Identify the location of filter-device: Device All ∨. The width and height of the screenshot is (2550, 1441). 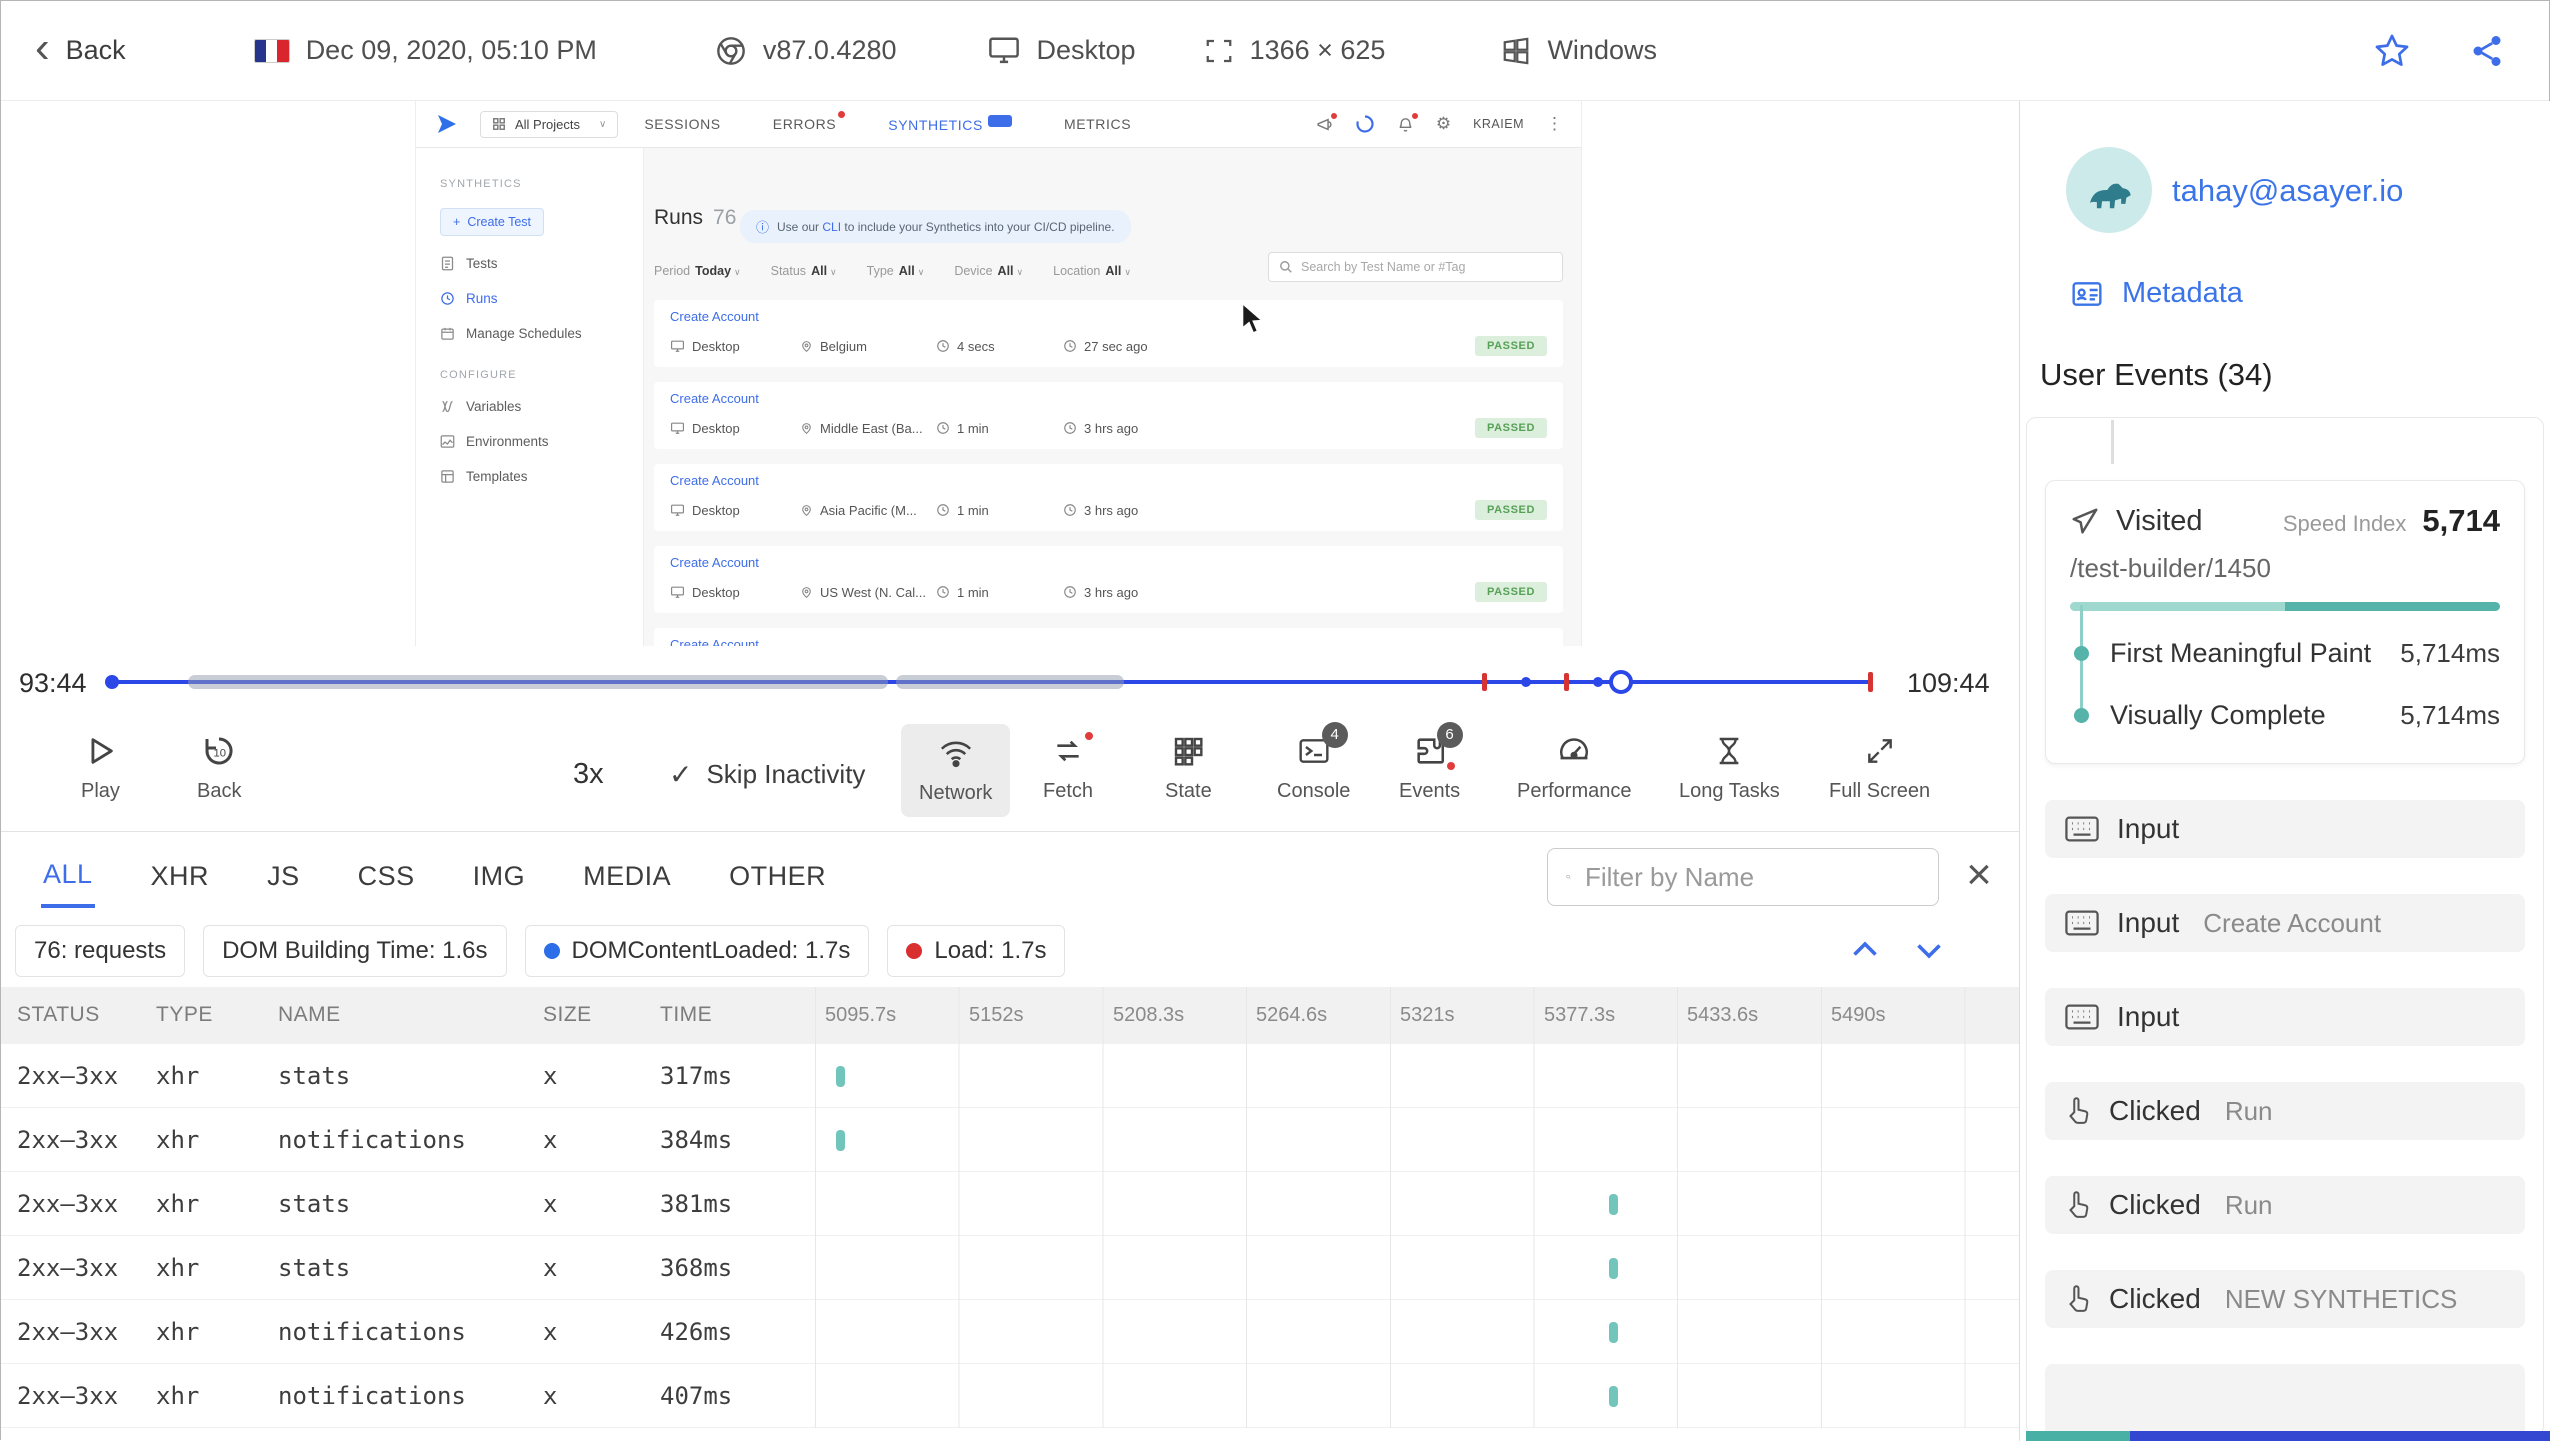
(988, 271).